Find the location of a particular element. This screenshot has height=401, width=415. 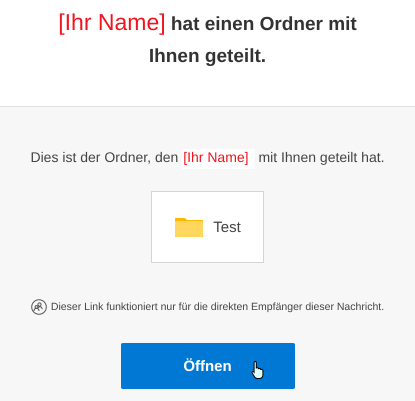

pointer-cursor-icon is located at coordinates (257, 370).